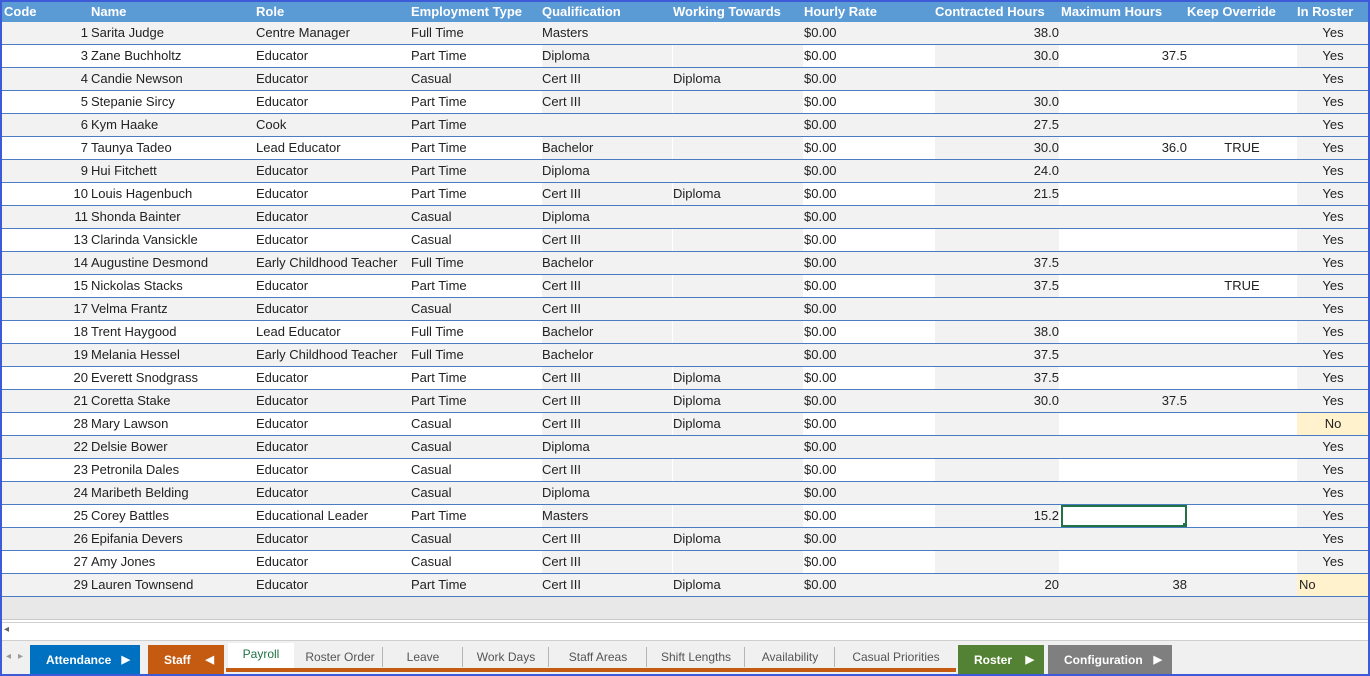 Image resolution: width=1370 pixels, height=676 pixels. What do you see at coordinates (840, 11) in the screenshot?
I see `header-hourly-rate: Hourly Rate` at bounding box center [840, 11].